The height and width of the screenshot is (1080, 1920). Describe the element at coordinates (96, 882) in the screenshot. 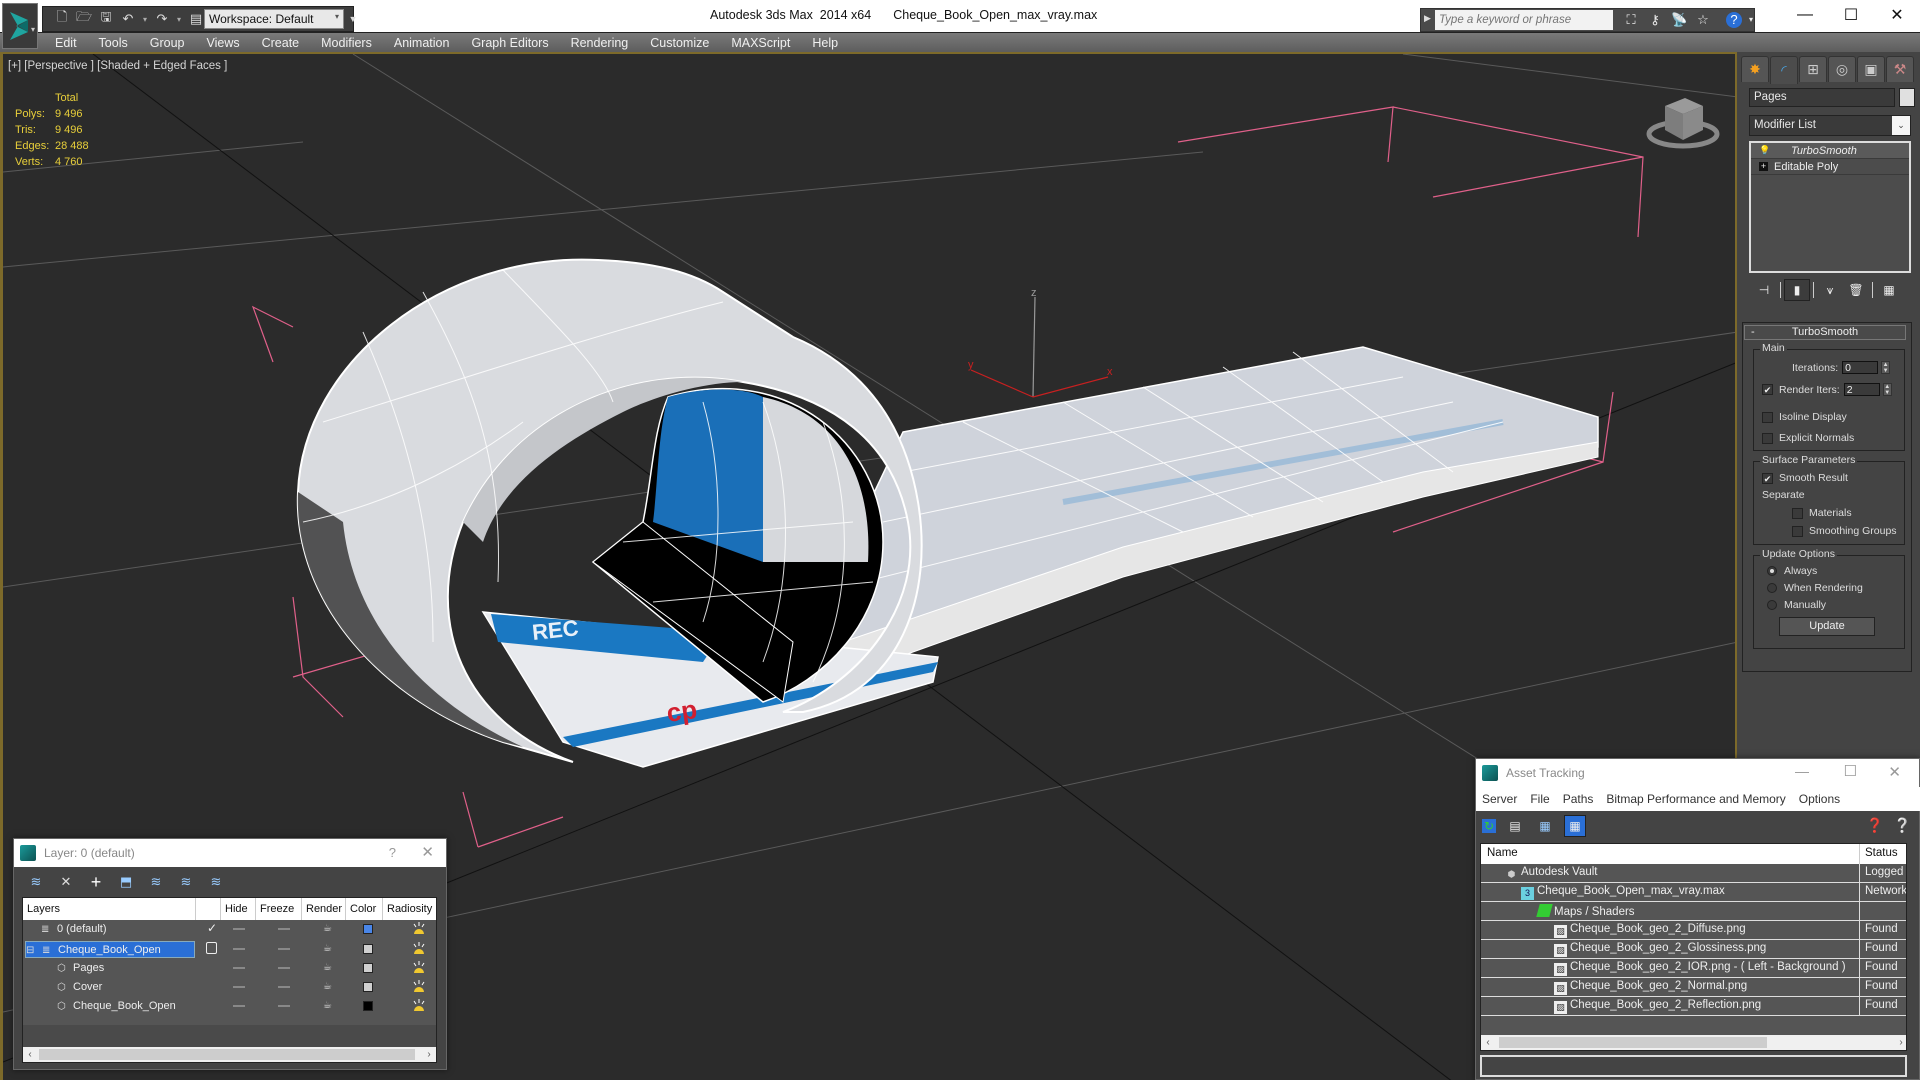

I see `add-to-layer-icon: +` at that location.